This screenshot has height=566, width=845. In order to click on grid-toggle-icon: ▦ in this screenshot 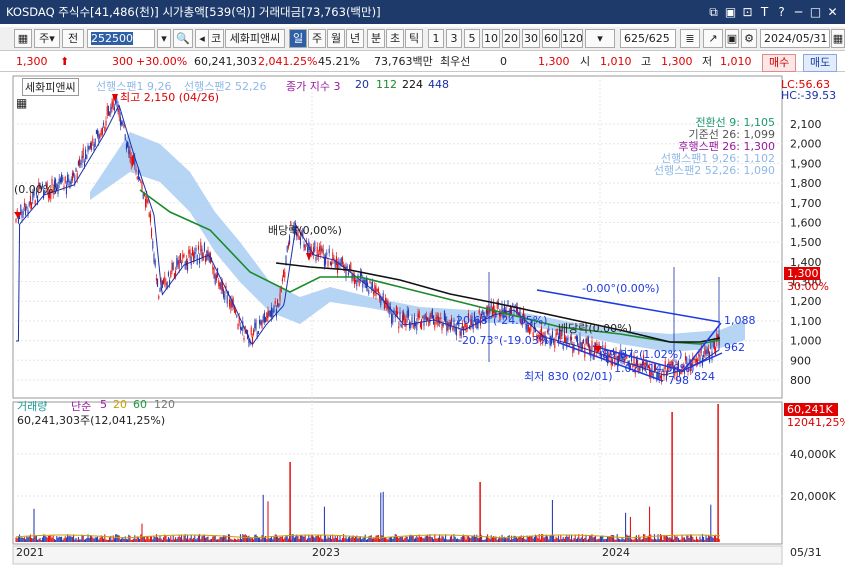, I will do `click(21, 103)`.